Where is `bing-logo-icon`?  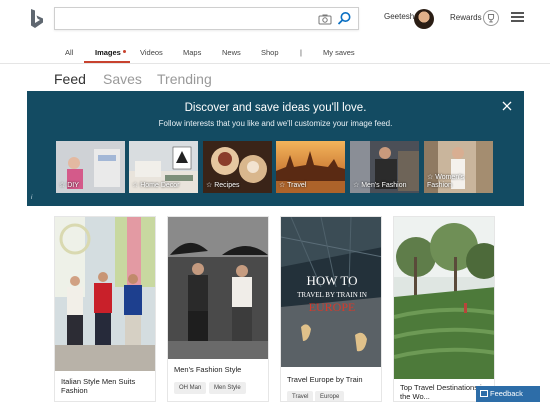
bing-logo-icon is located at coordinates (37, 19).